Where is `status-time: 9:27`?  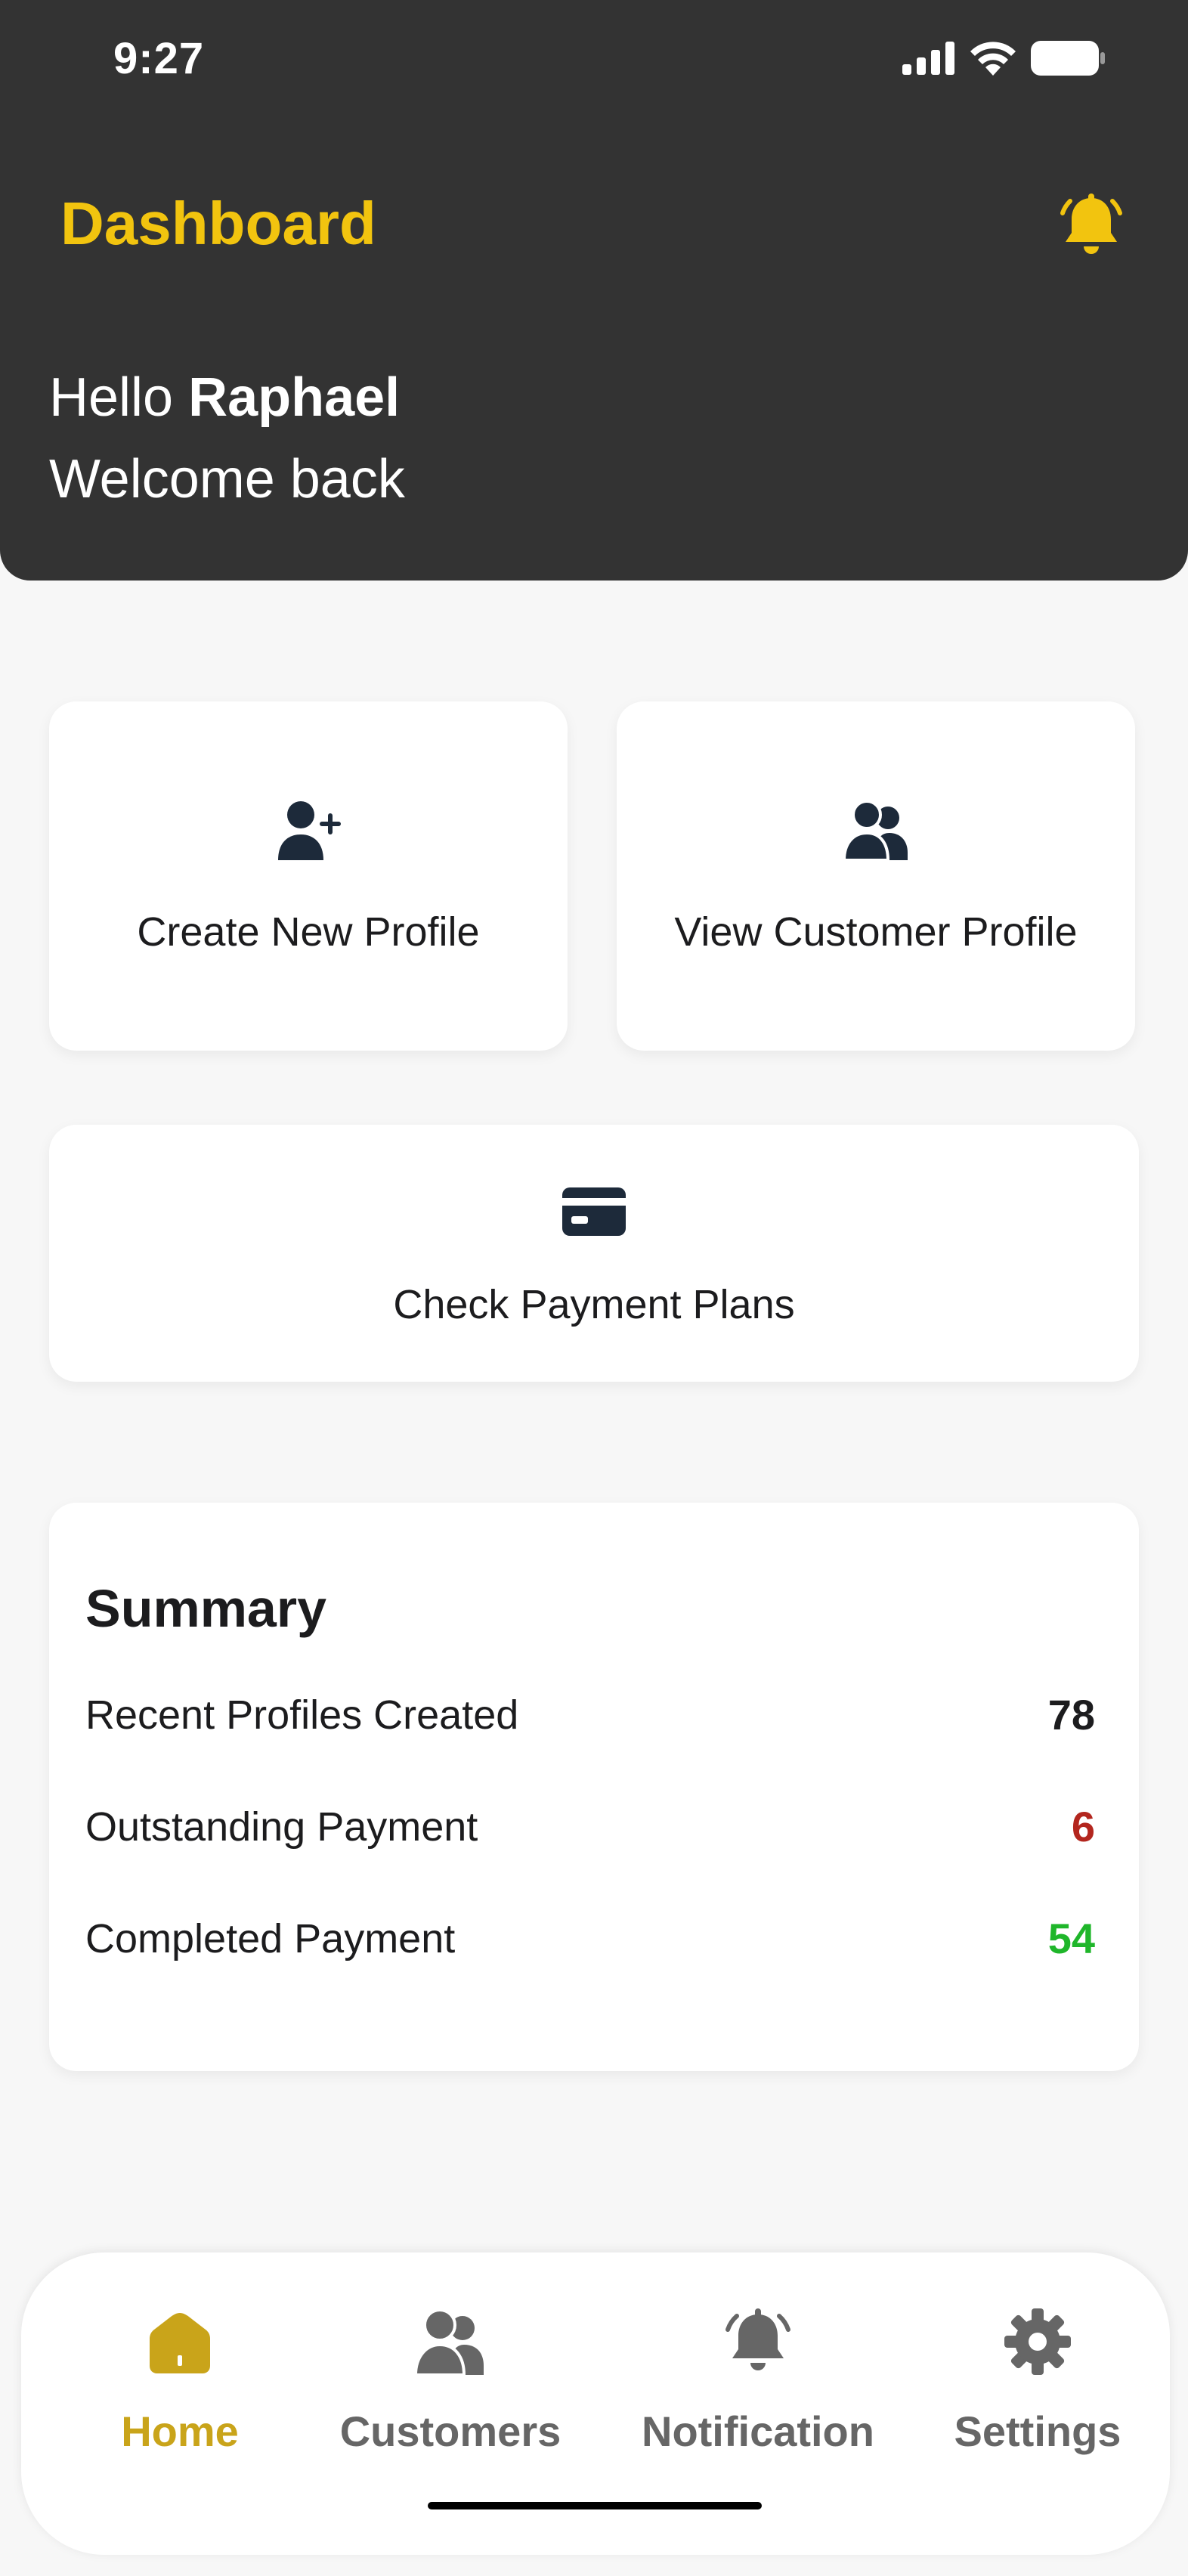
status-time: 9:27 is located at coordinates (159, 58).